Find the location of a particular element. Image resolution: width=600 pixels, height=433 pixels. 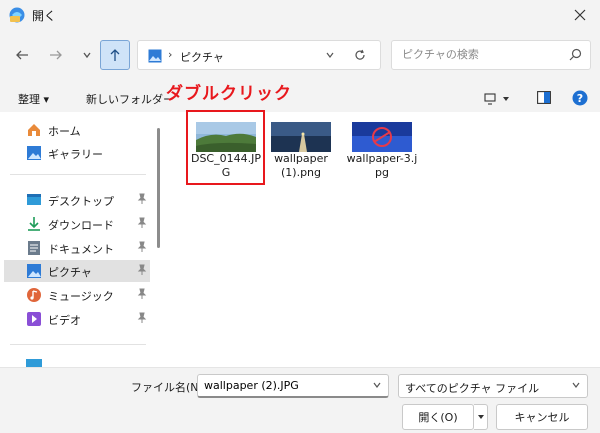

file-item: wallpaper (1).png is located at coordinates (301, 147).